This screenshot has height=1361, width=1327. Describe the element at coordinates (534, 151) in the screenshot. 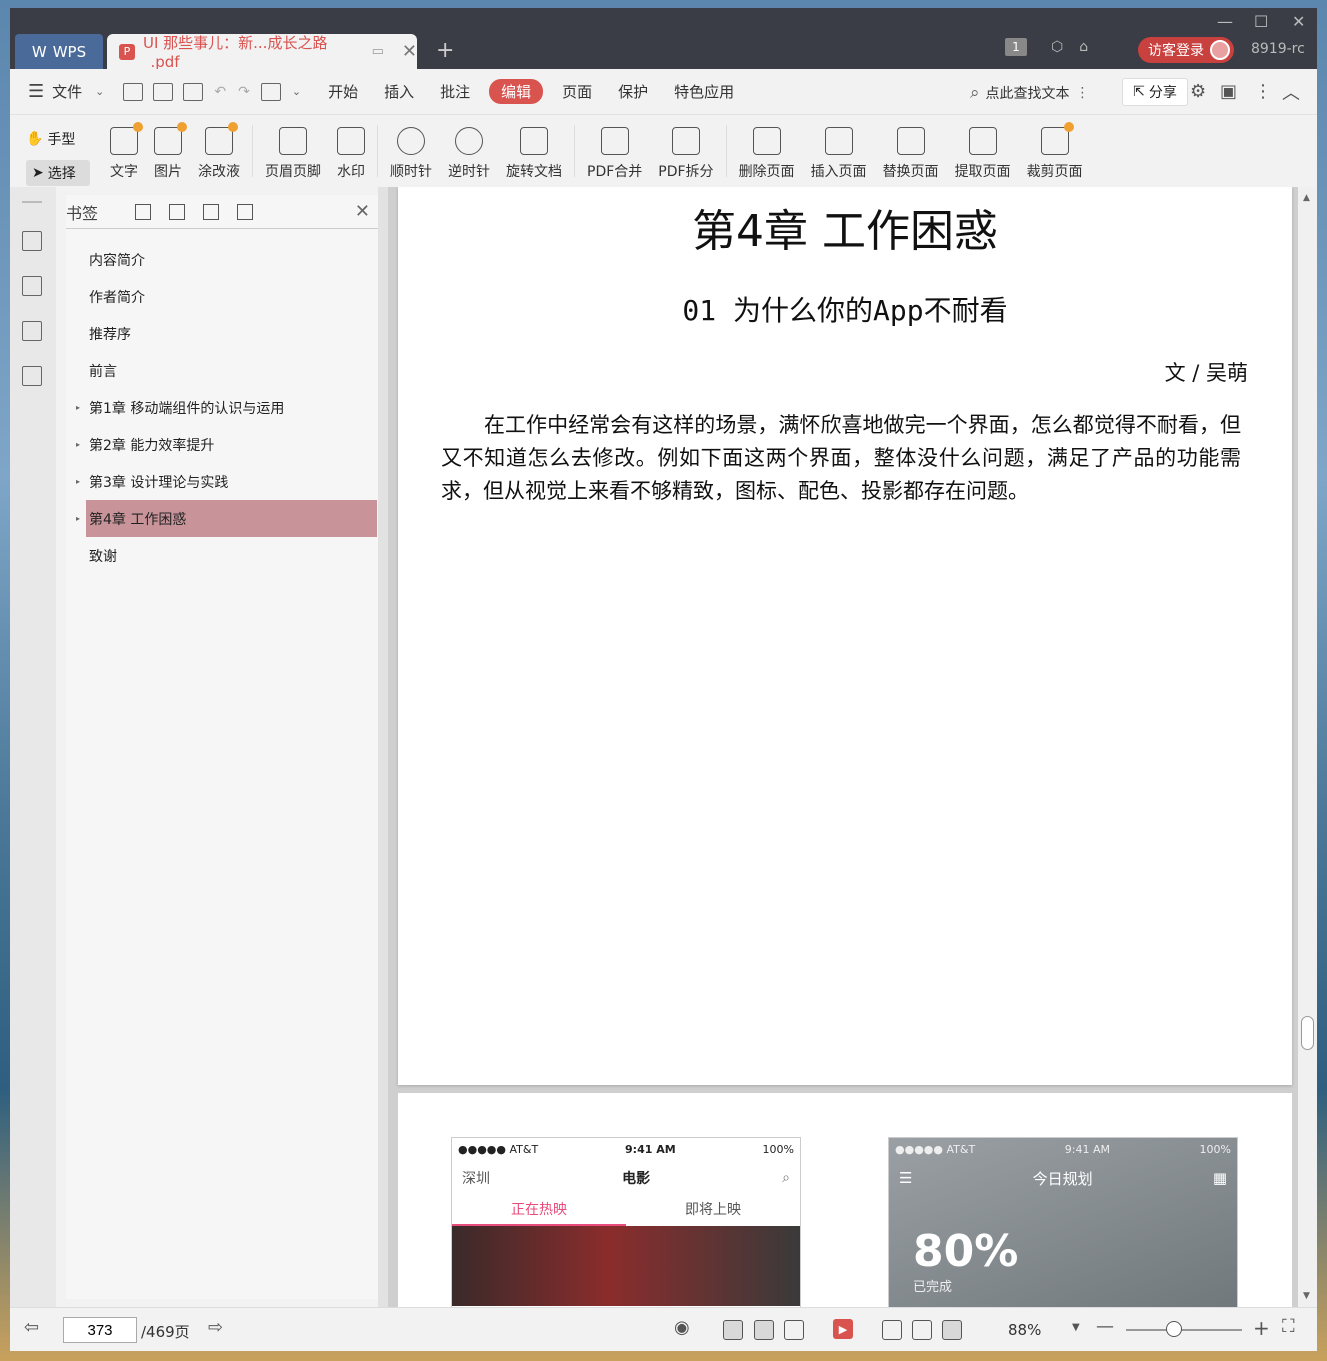

I see `rotate-doc-tool: 旋转文档` at that location.